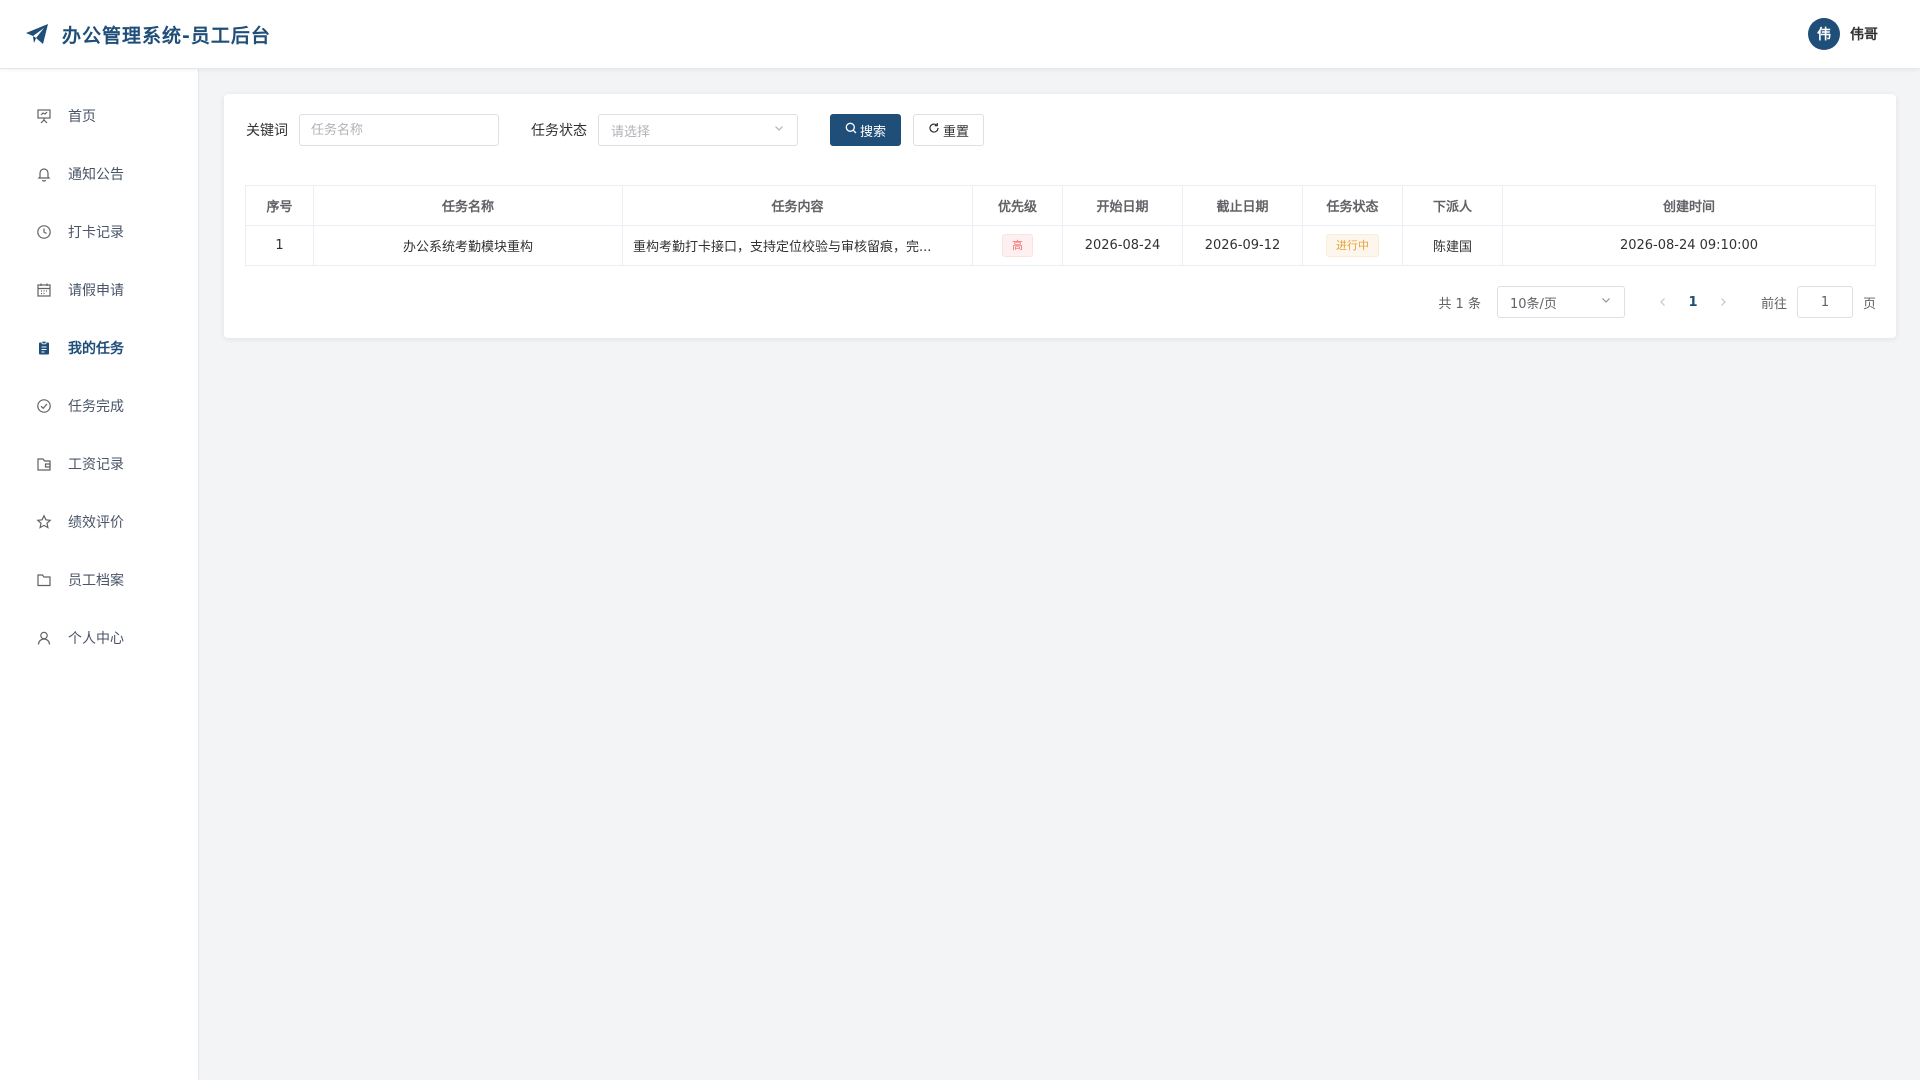 This screenshot has height=1080, width=1920. I want to click on presentation-icon, so click(44, 116).